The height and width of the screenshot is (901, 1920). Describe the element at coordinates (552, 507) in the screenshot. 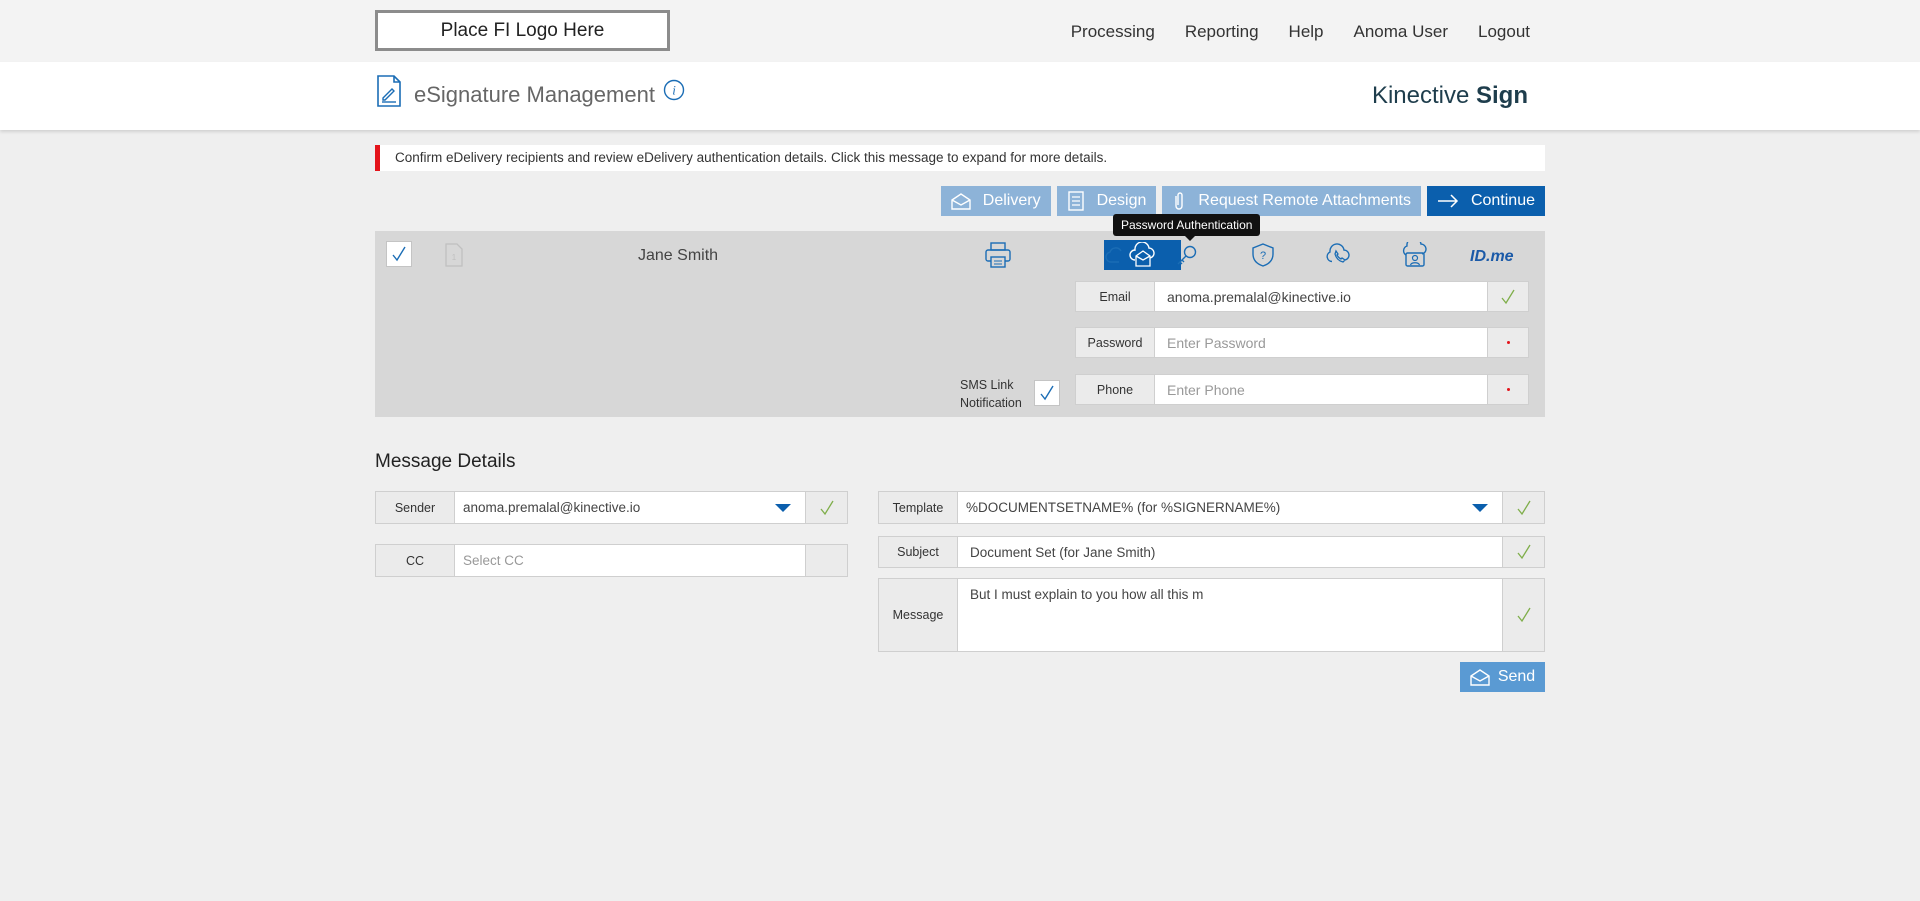

I see `sender-value: anoma.premalal@kinective.io` at that location.